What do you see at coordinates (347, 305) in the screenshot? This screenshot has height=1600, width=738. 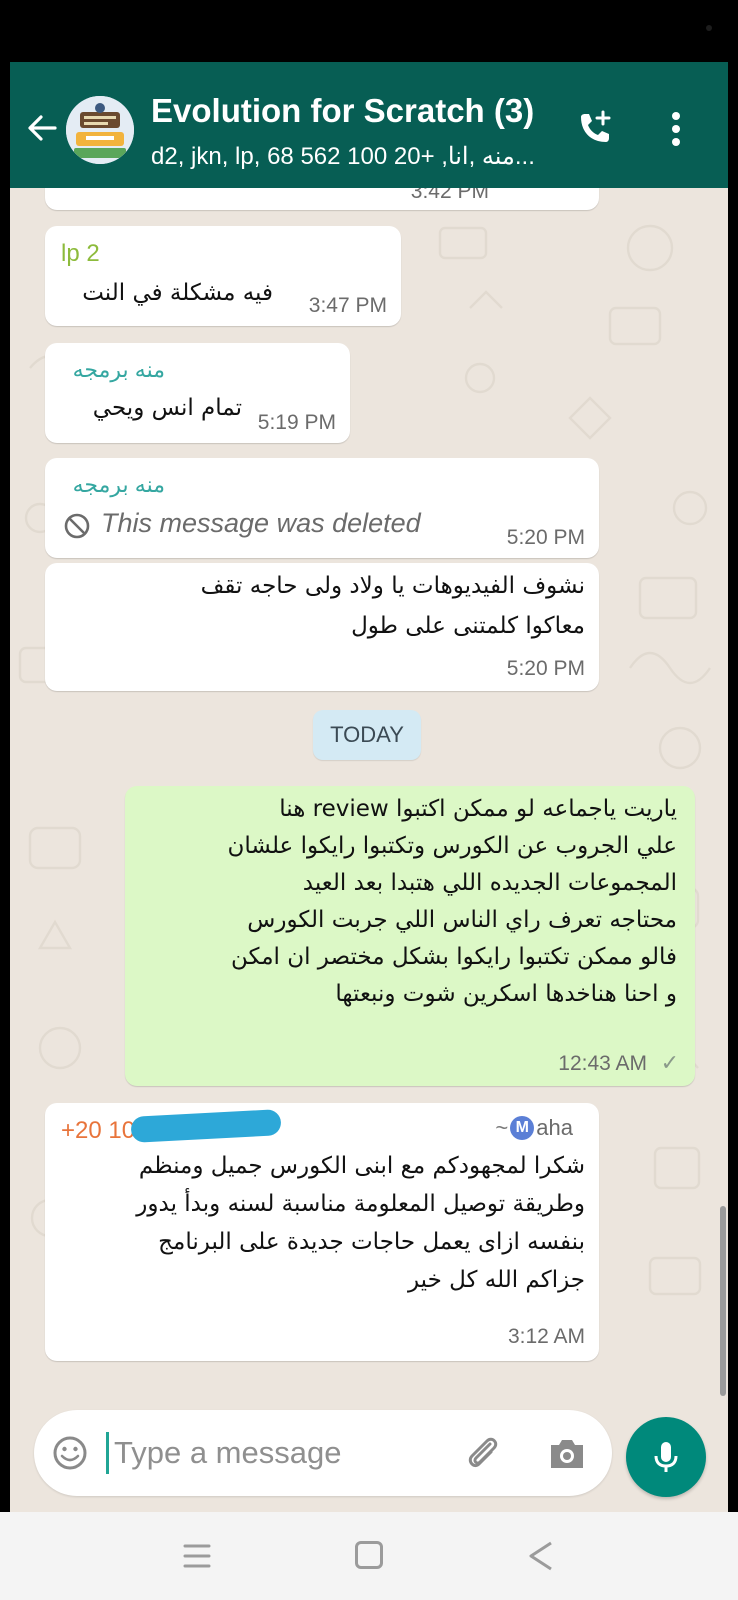 I see `message-time: 3:47 PM` at bounding box center [347, 305].